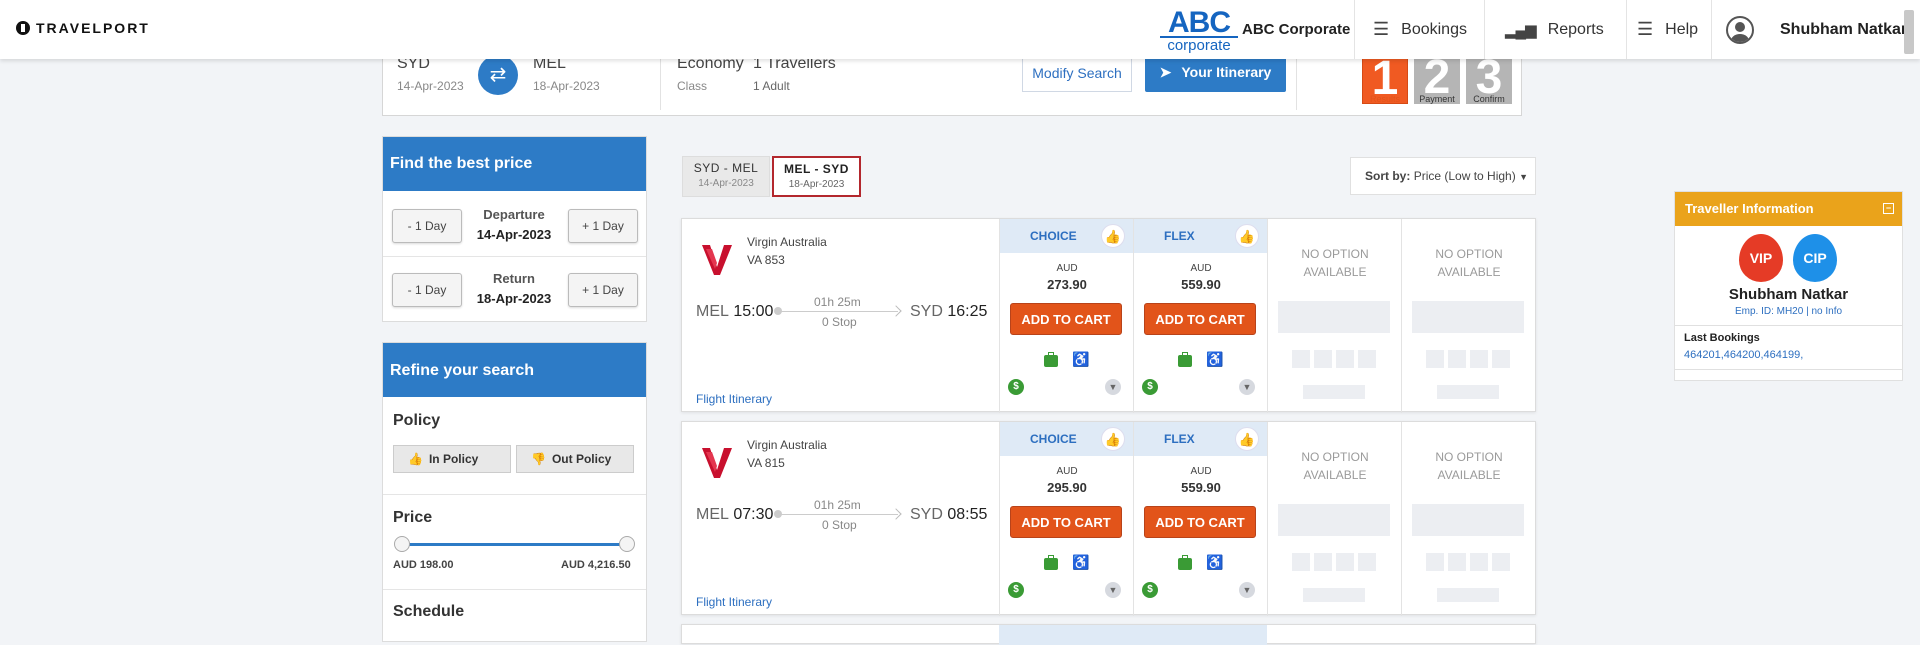  Describe the element at coordinates (1067, 284) in the screenshot. I see `fare-price: 273.90` at that location.